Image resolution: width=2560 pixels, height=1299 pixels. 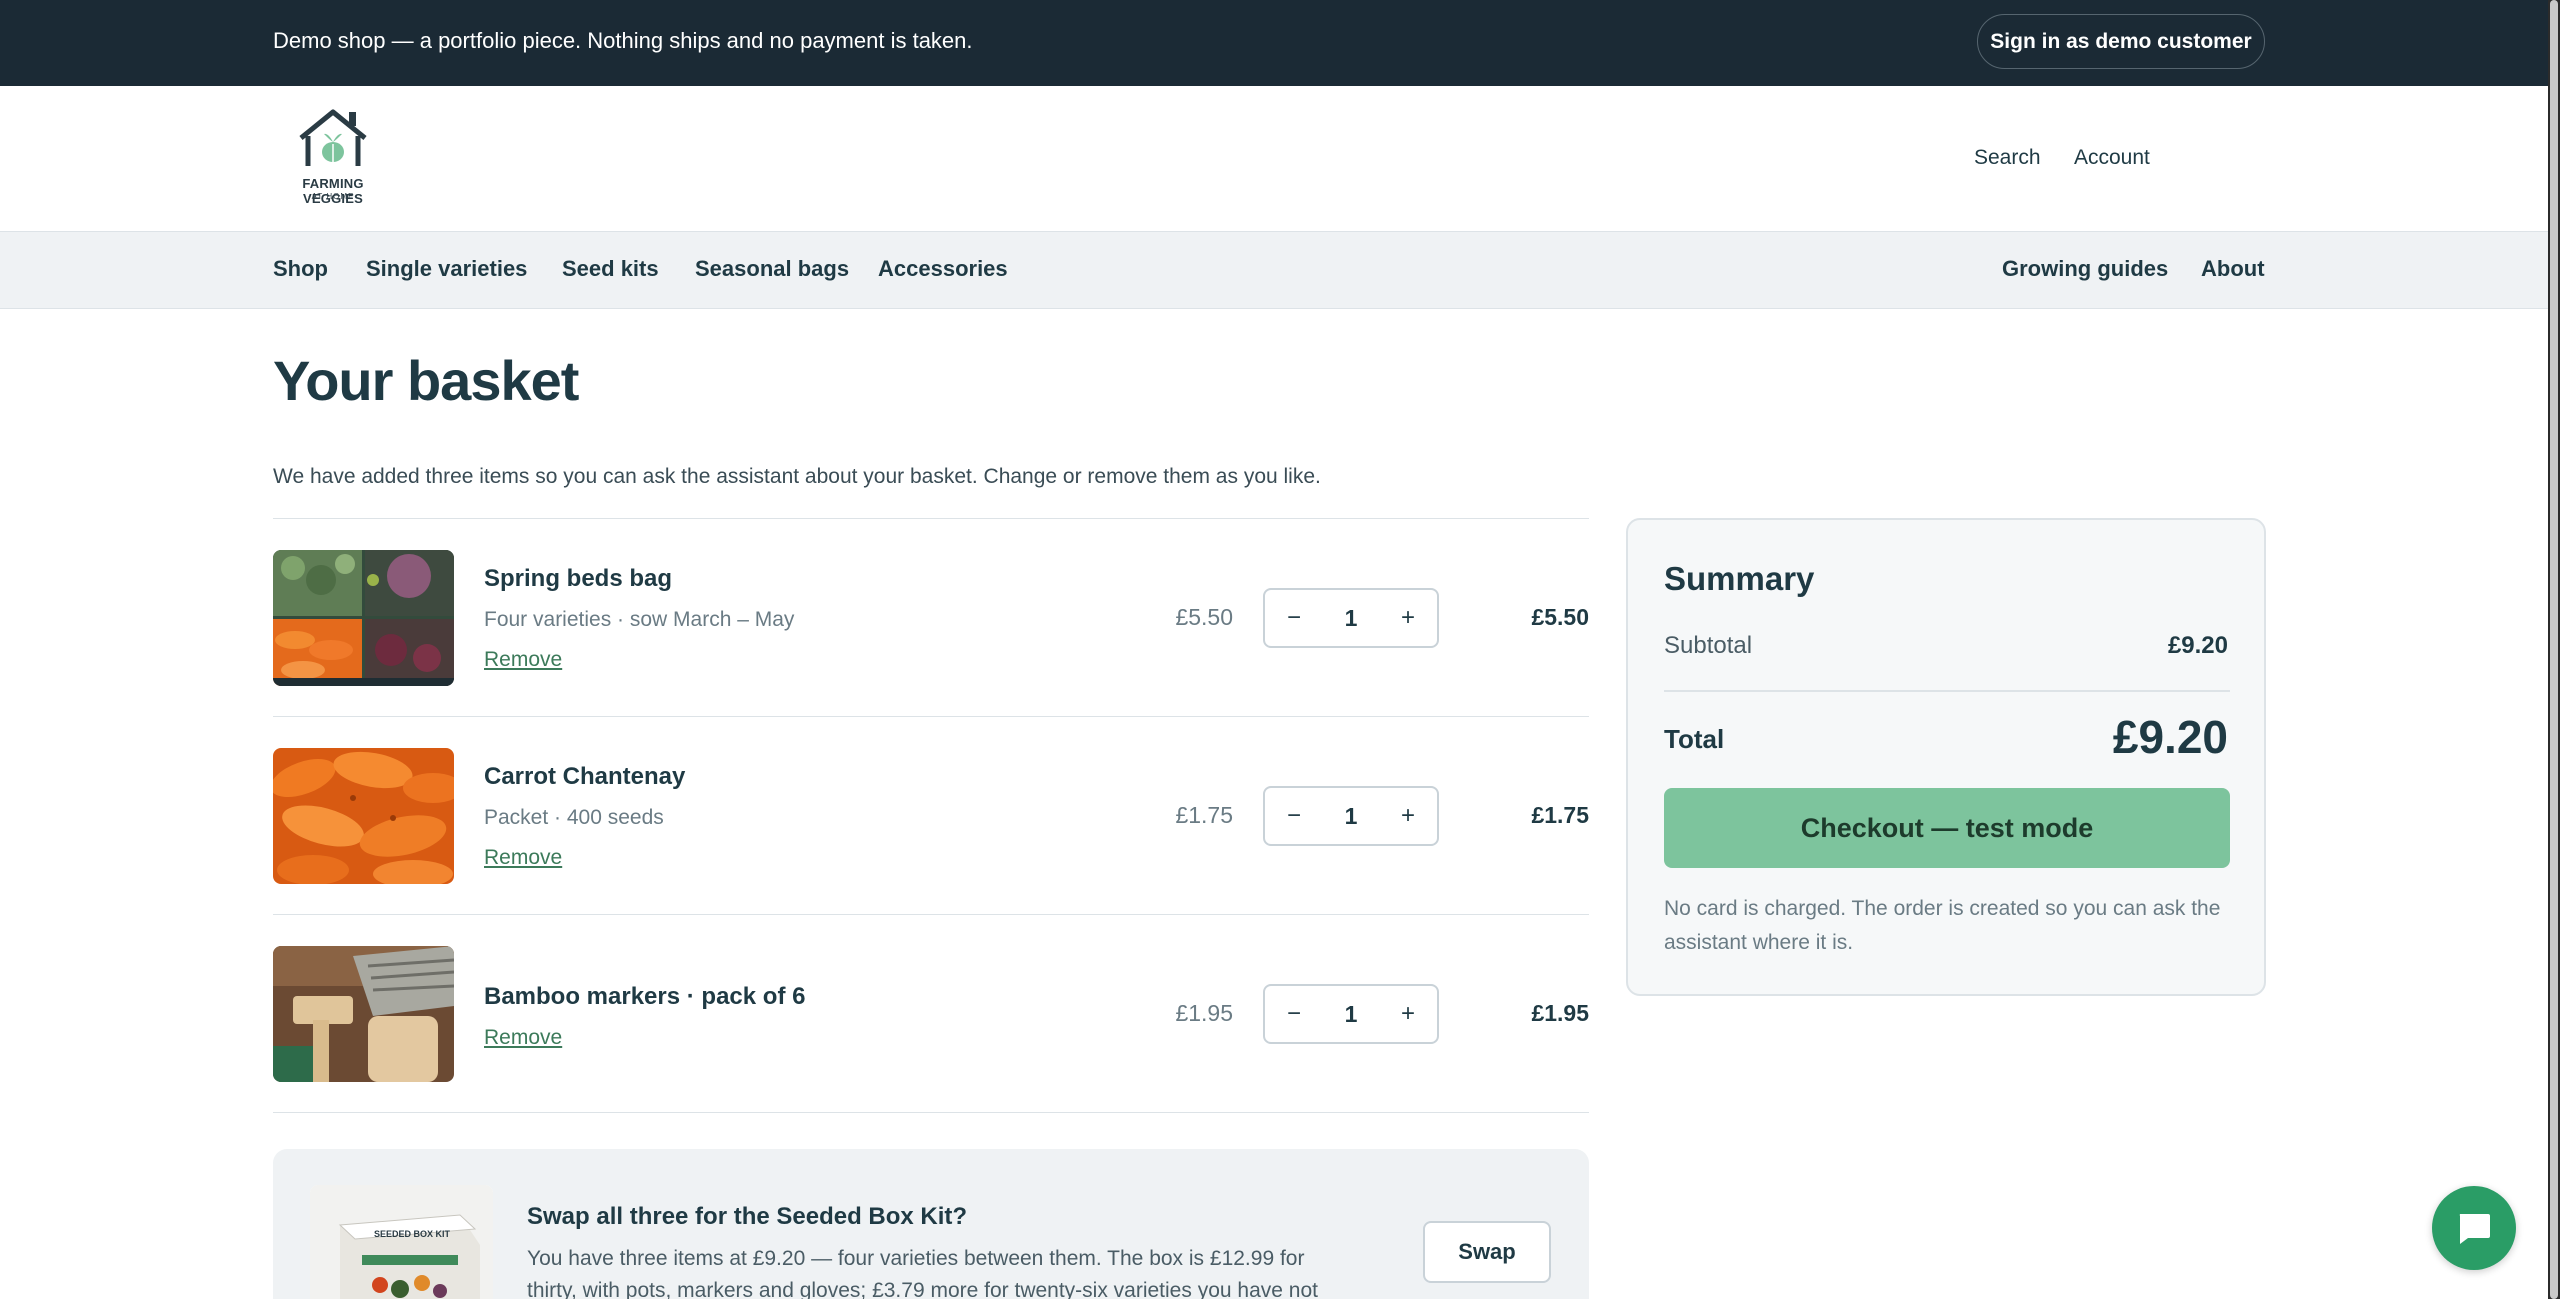 I want to click on summary-divider, so click(x=1947, y=691).